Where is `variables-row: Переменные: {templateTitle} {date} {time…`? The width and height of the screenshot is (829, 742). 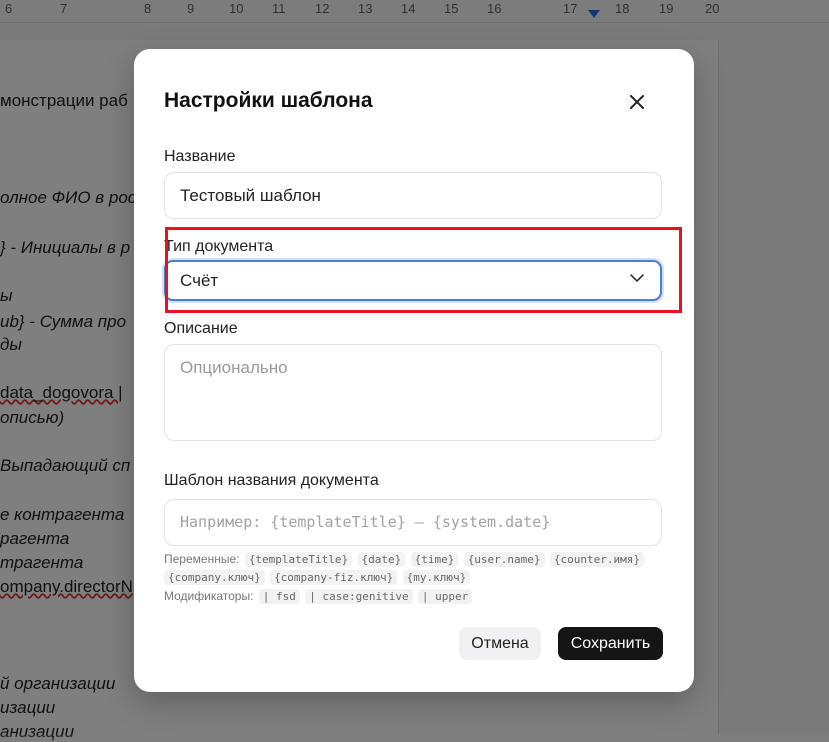
variables-row: Переменные: {templateTitle} {date} {time… is located at coordinates (404, 559).